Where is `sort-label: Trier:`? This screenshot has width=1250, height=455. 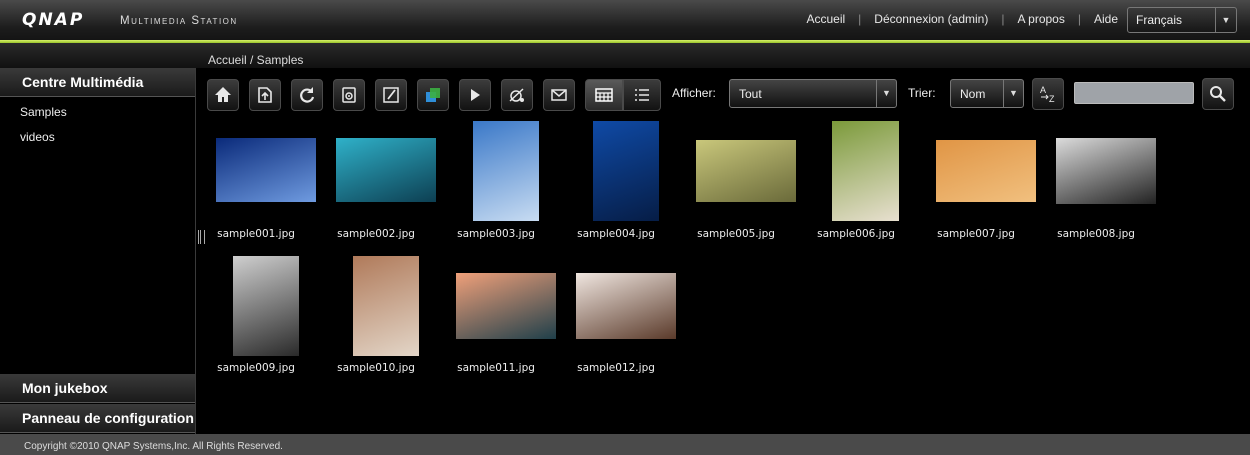 sort-label: Trier: is located at coordinates (922, 93).